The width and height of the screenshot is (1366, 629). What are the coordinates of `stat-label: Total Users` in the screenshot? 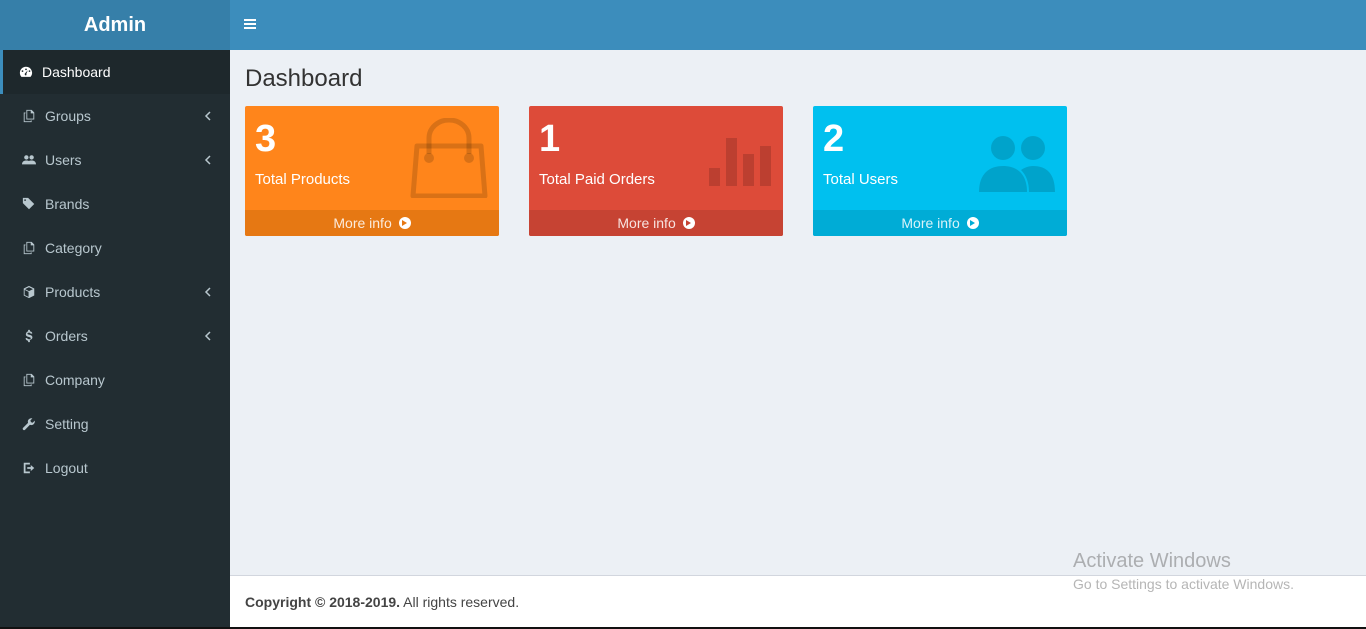 It's located at (861, 179).